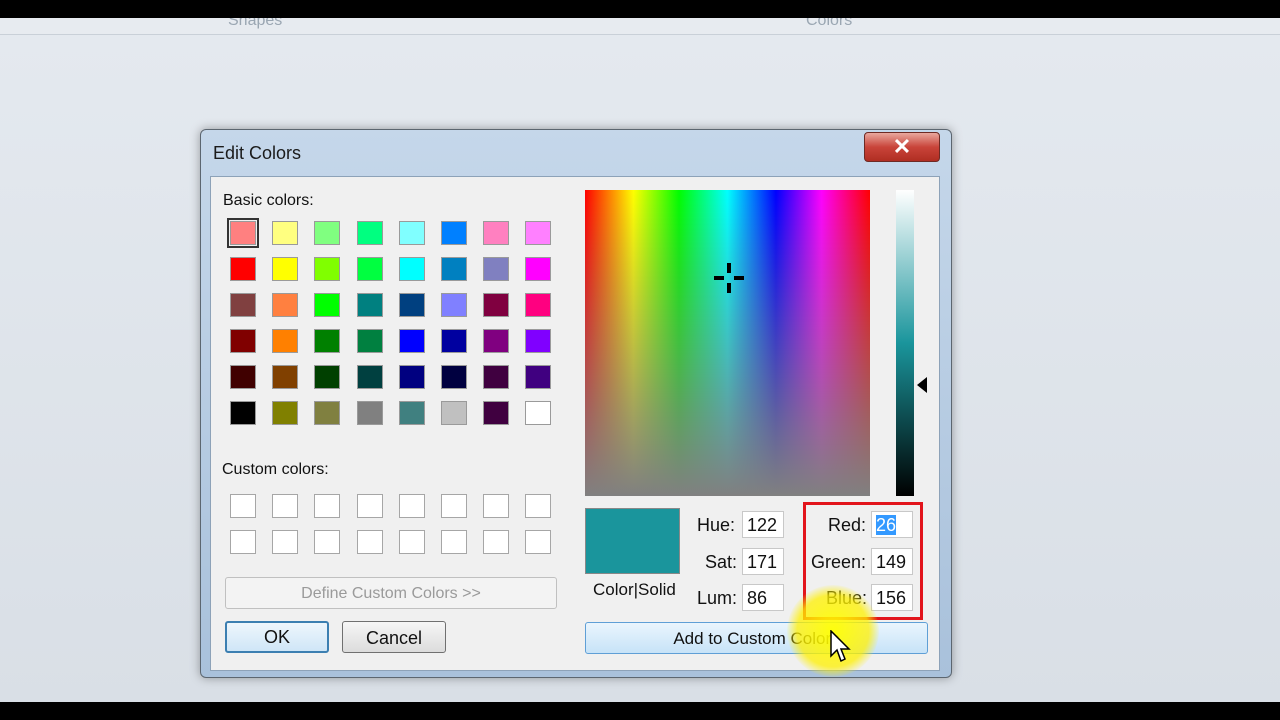  I want to click on basic-colors-label: Basic colors:, so click(268, 200).